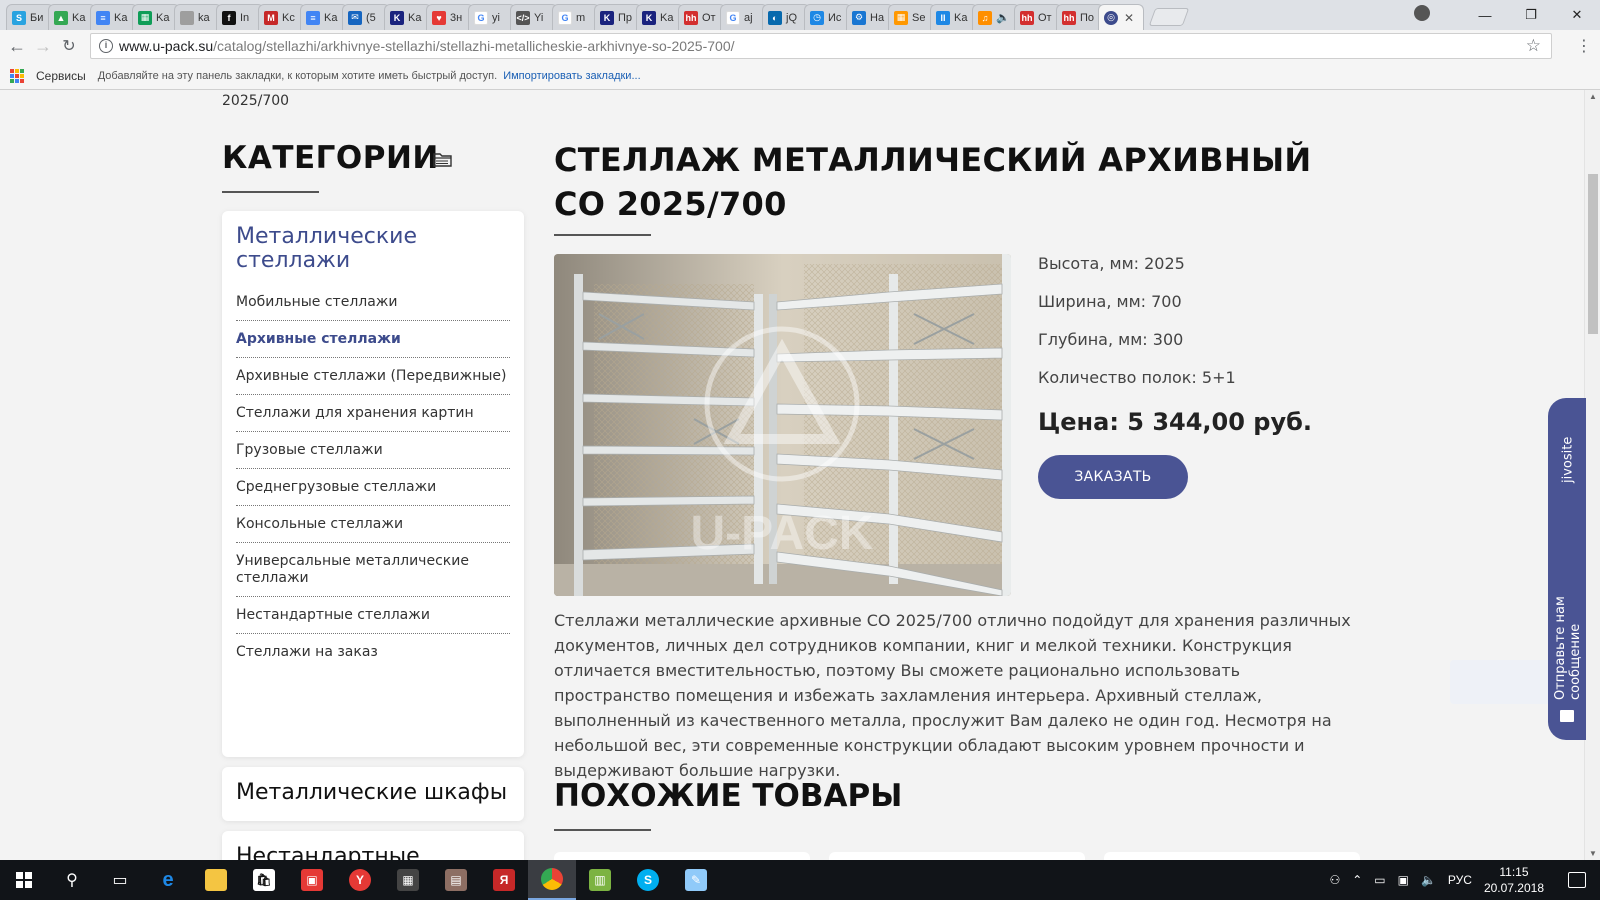 This screenshot has height=900, width=1600. I want to click on archive-app-icon: ▤, so click(456, 880).